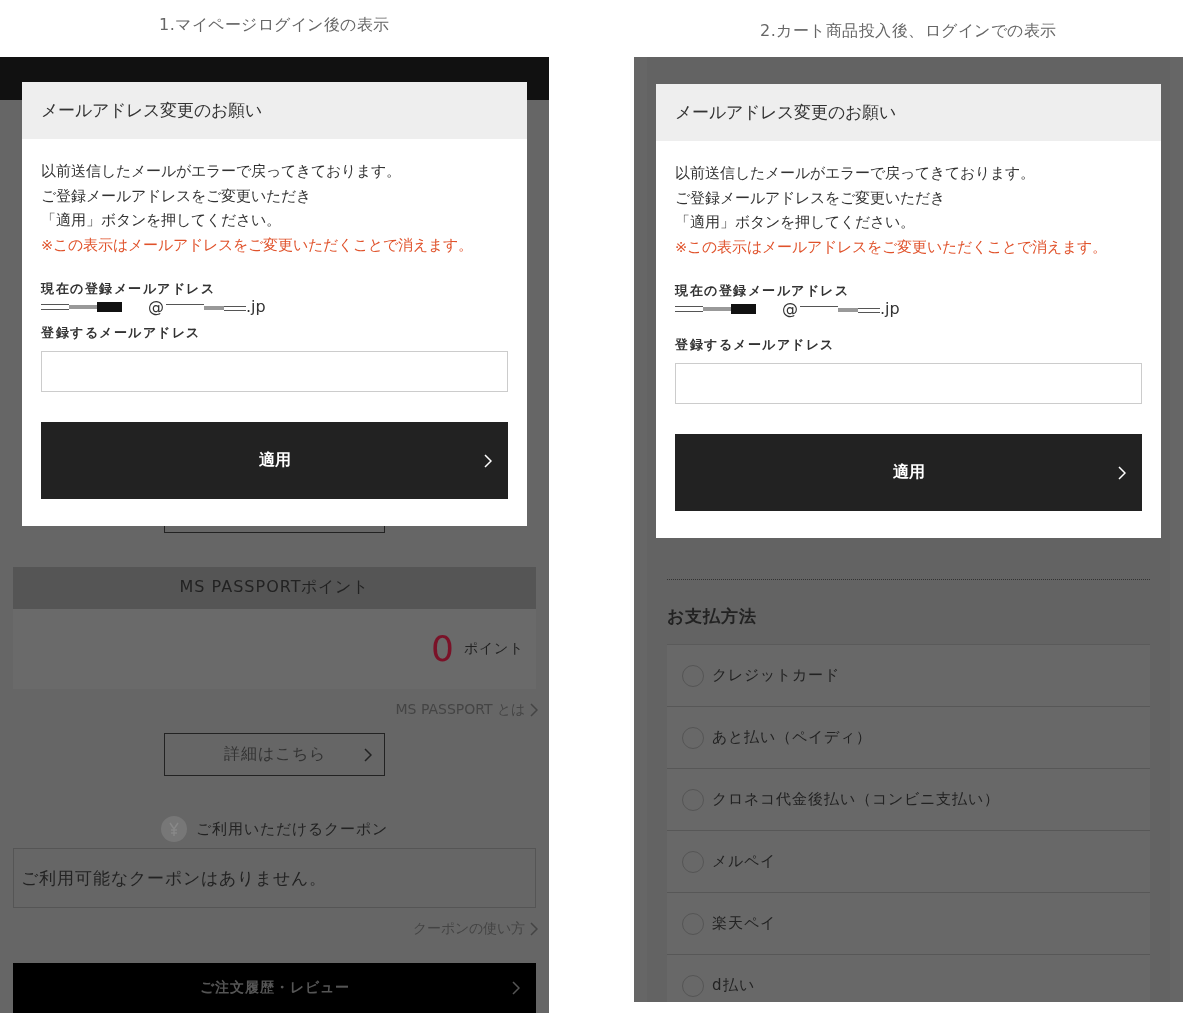 This screenshot has width=1200, height=1029. What do you see at coordinates (174, 878) in the screenshot?
I see `coupon-message: ご利用可能なクーポンはありません。` at bounding box center [174, 878].